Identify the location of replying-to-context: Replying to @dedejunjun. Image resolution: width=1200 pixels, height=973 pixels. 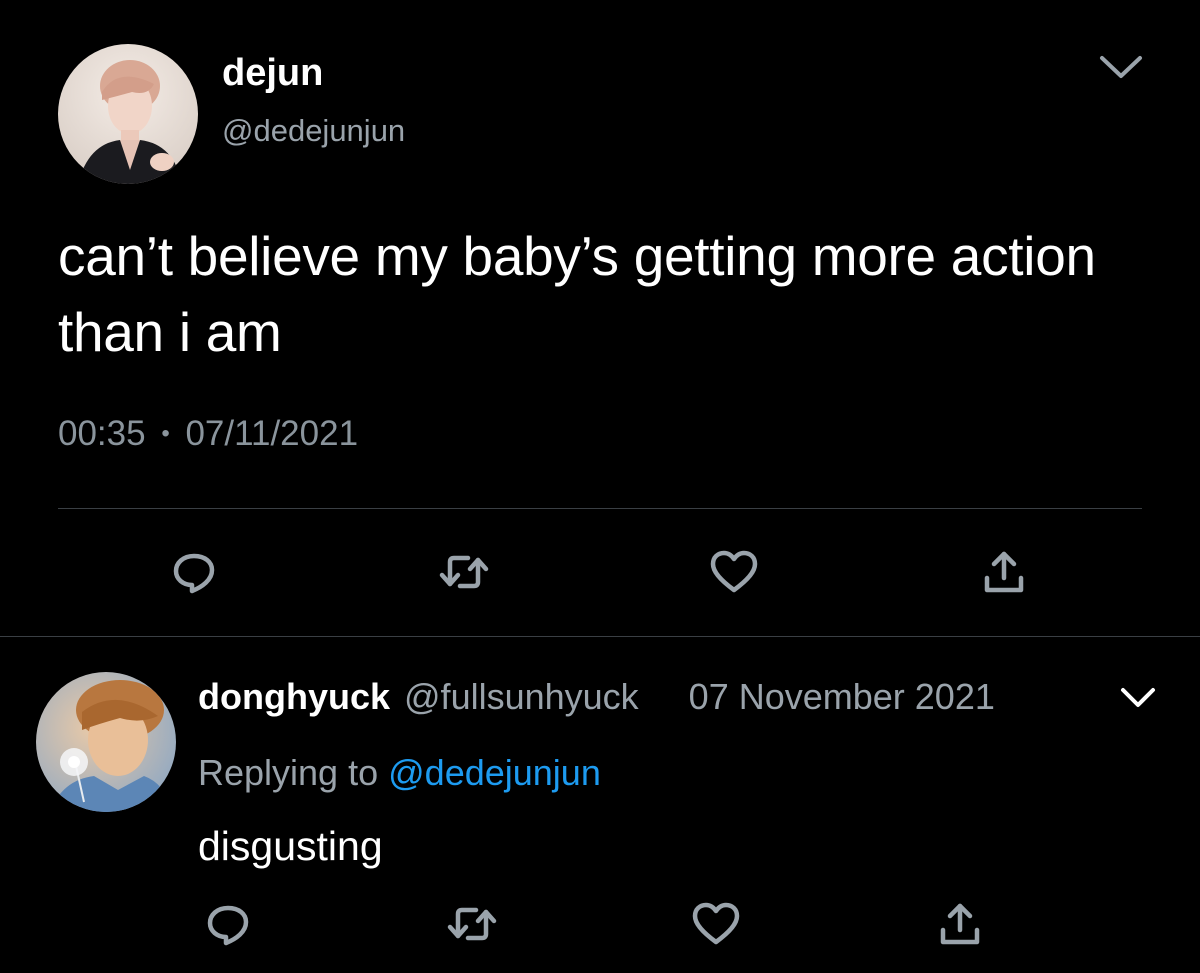
(399, 773).